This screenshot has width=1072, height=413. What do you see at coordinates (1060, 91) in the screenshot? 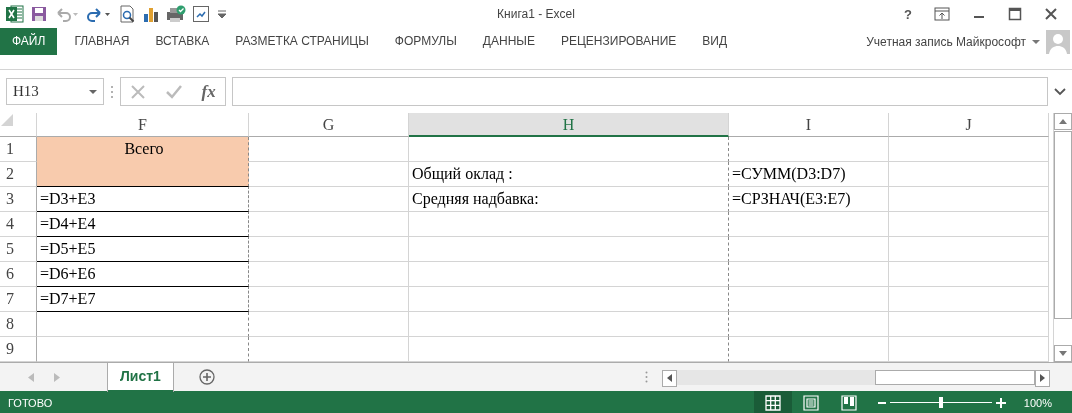
I see `expand-caret-icon` at bounding box center [1060, 91].